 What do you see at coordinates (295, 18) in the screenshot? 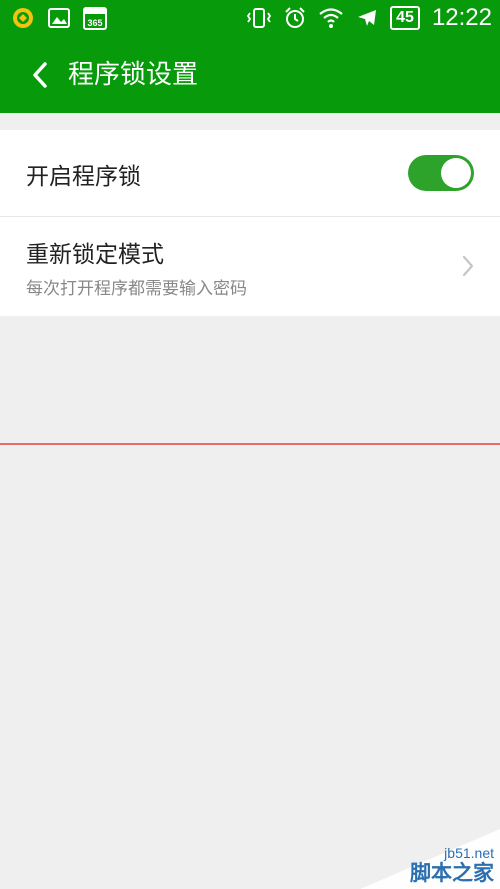
I see `alarm-icon` at bounding box center [295, 18].